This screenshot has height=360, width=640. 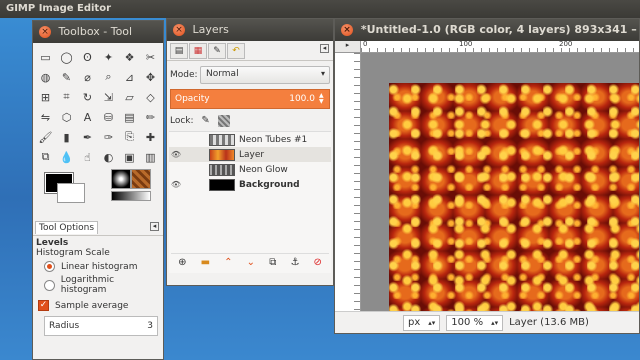 I want to click on ruler-tick: 200, so click(x=566, y=44).